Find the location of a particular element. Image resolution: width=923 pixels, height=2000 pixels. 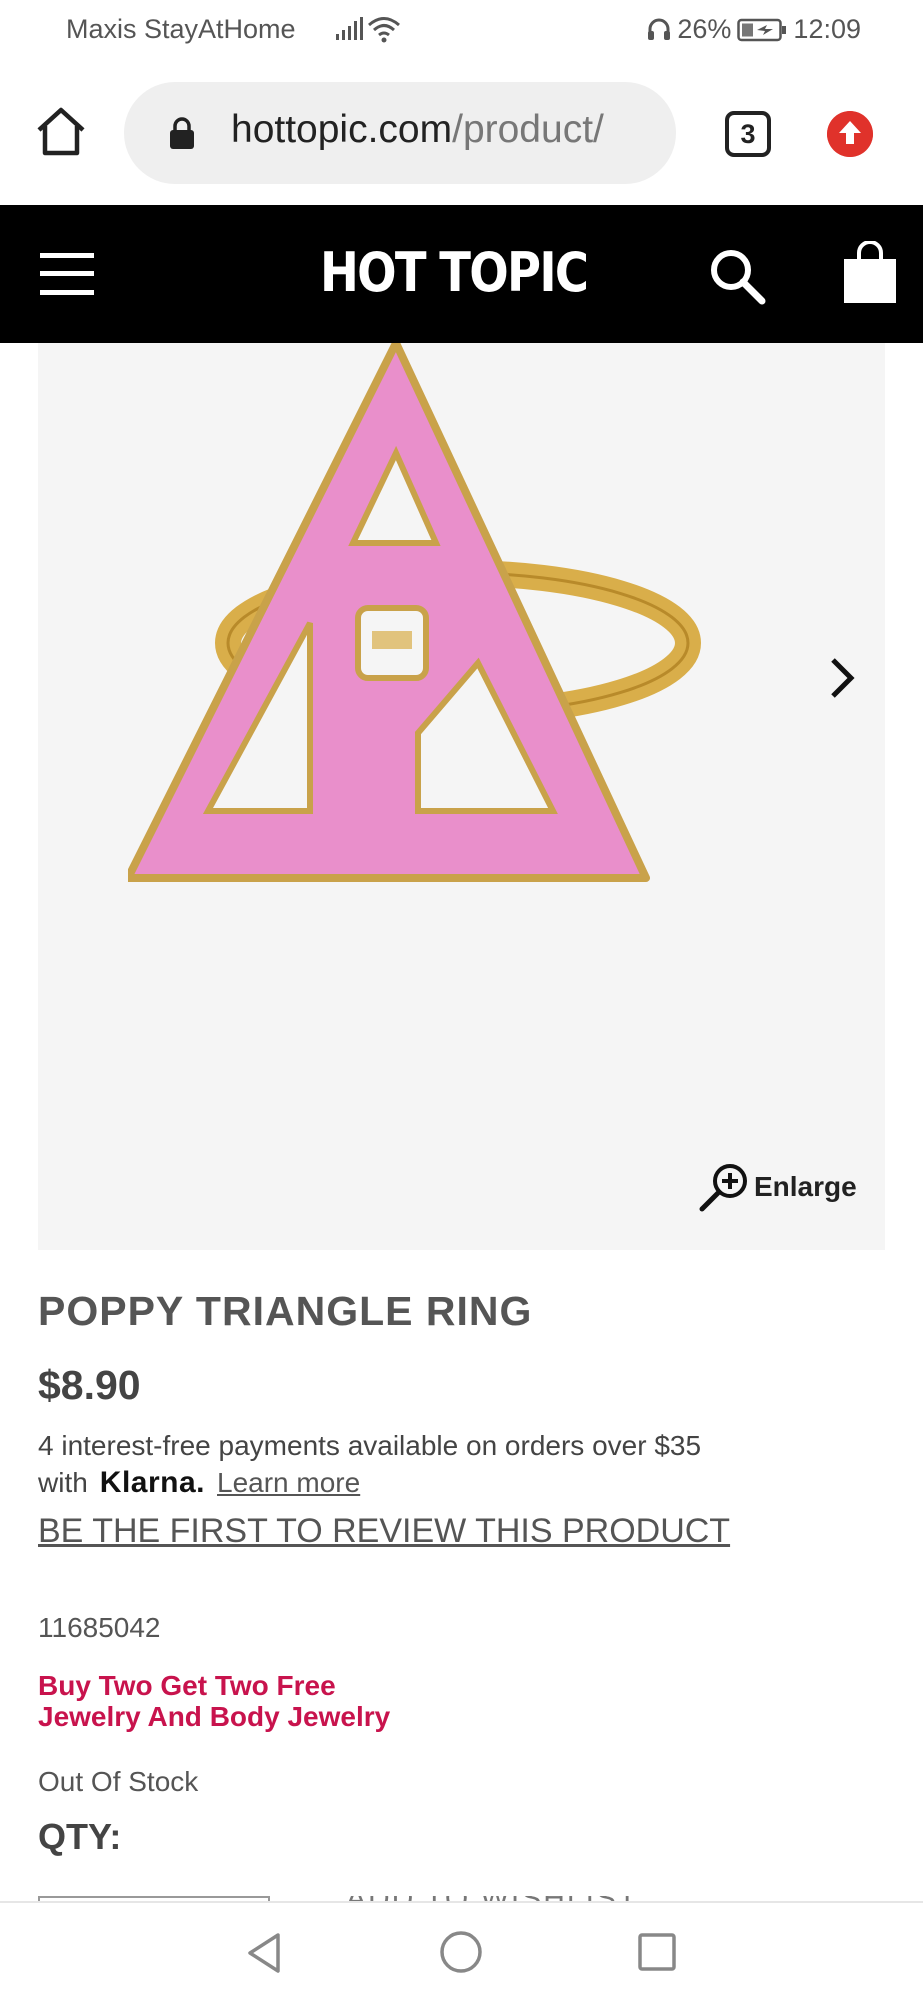

carrier-name: Maxis StayAtHome is located at coordinates (181, 29).